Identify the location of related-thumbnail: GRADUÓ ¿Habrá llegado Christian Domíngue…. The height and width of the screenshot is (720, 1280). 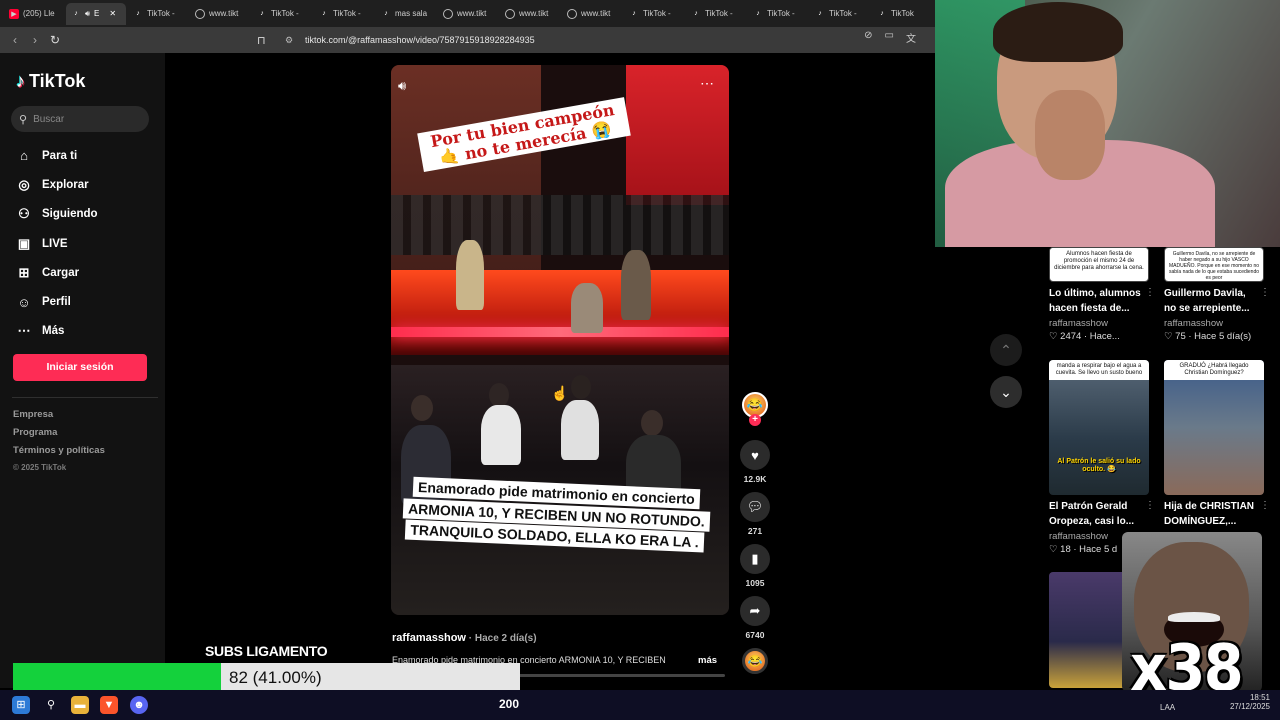
(1214, 427).